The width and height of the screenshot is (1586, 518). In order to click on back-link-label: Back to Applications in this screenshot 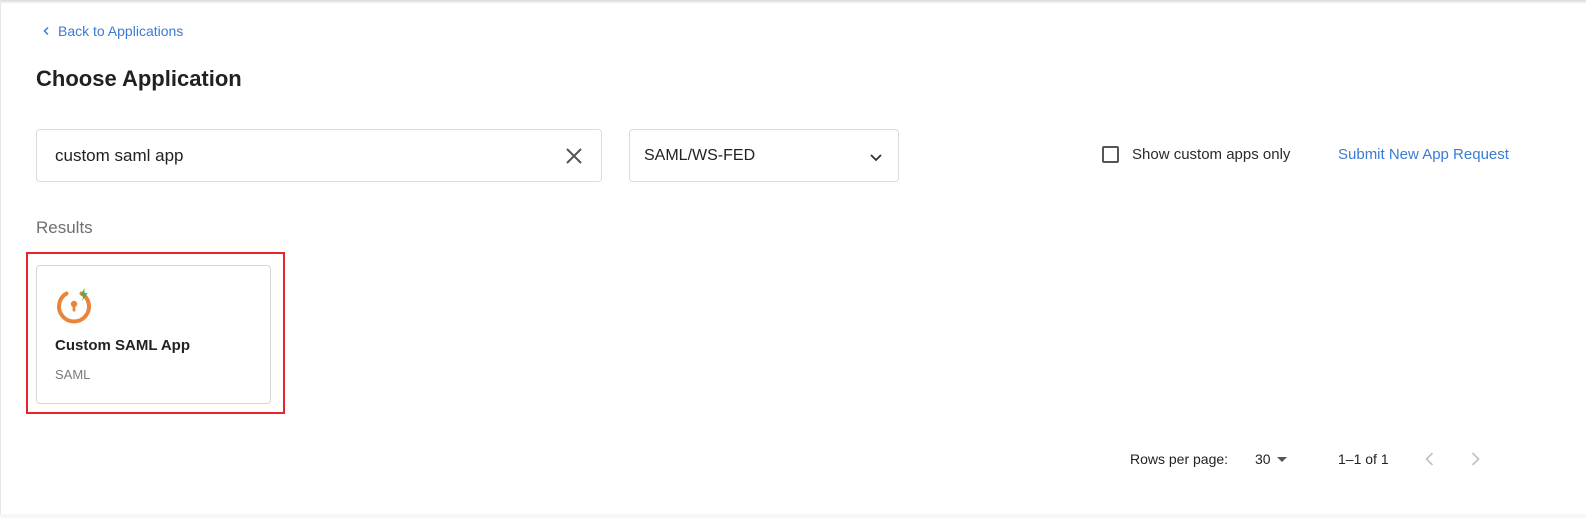, I will do `click(121, 31)`.